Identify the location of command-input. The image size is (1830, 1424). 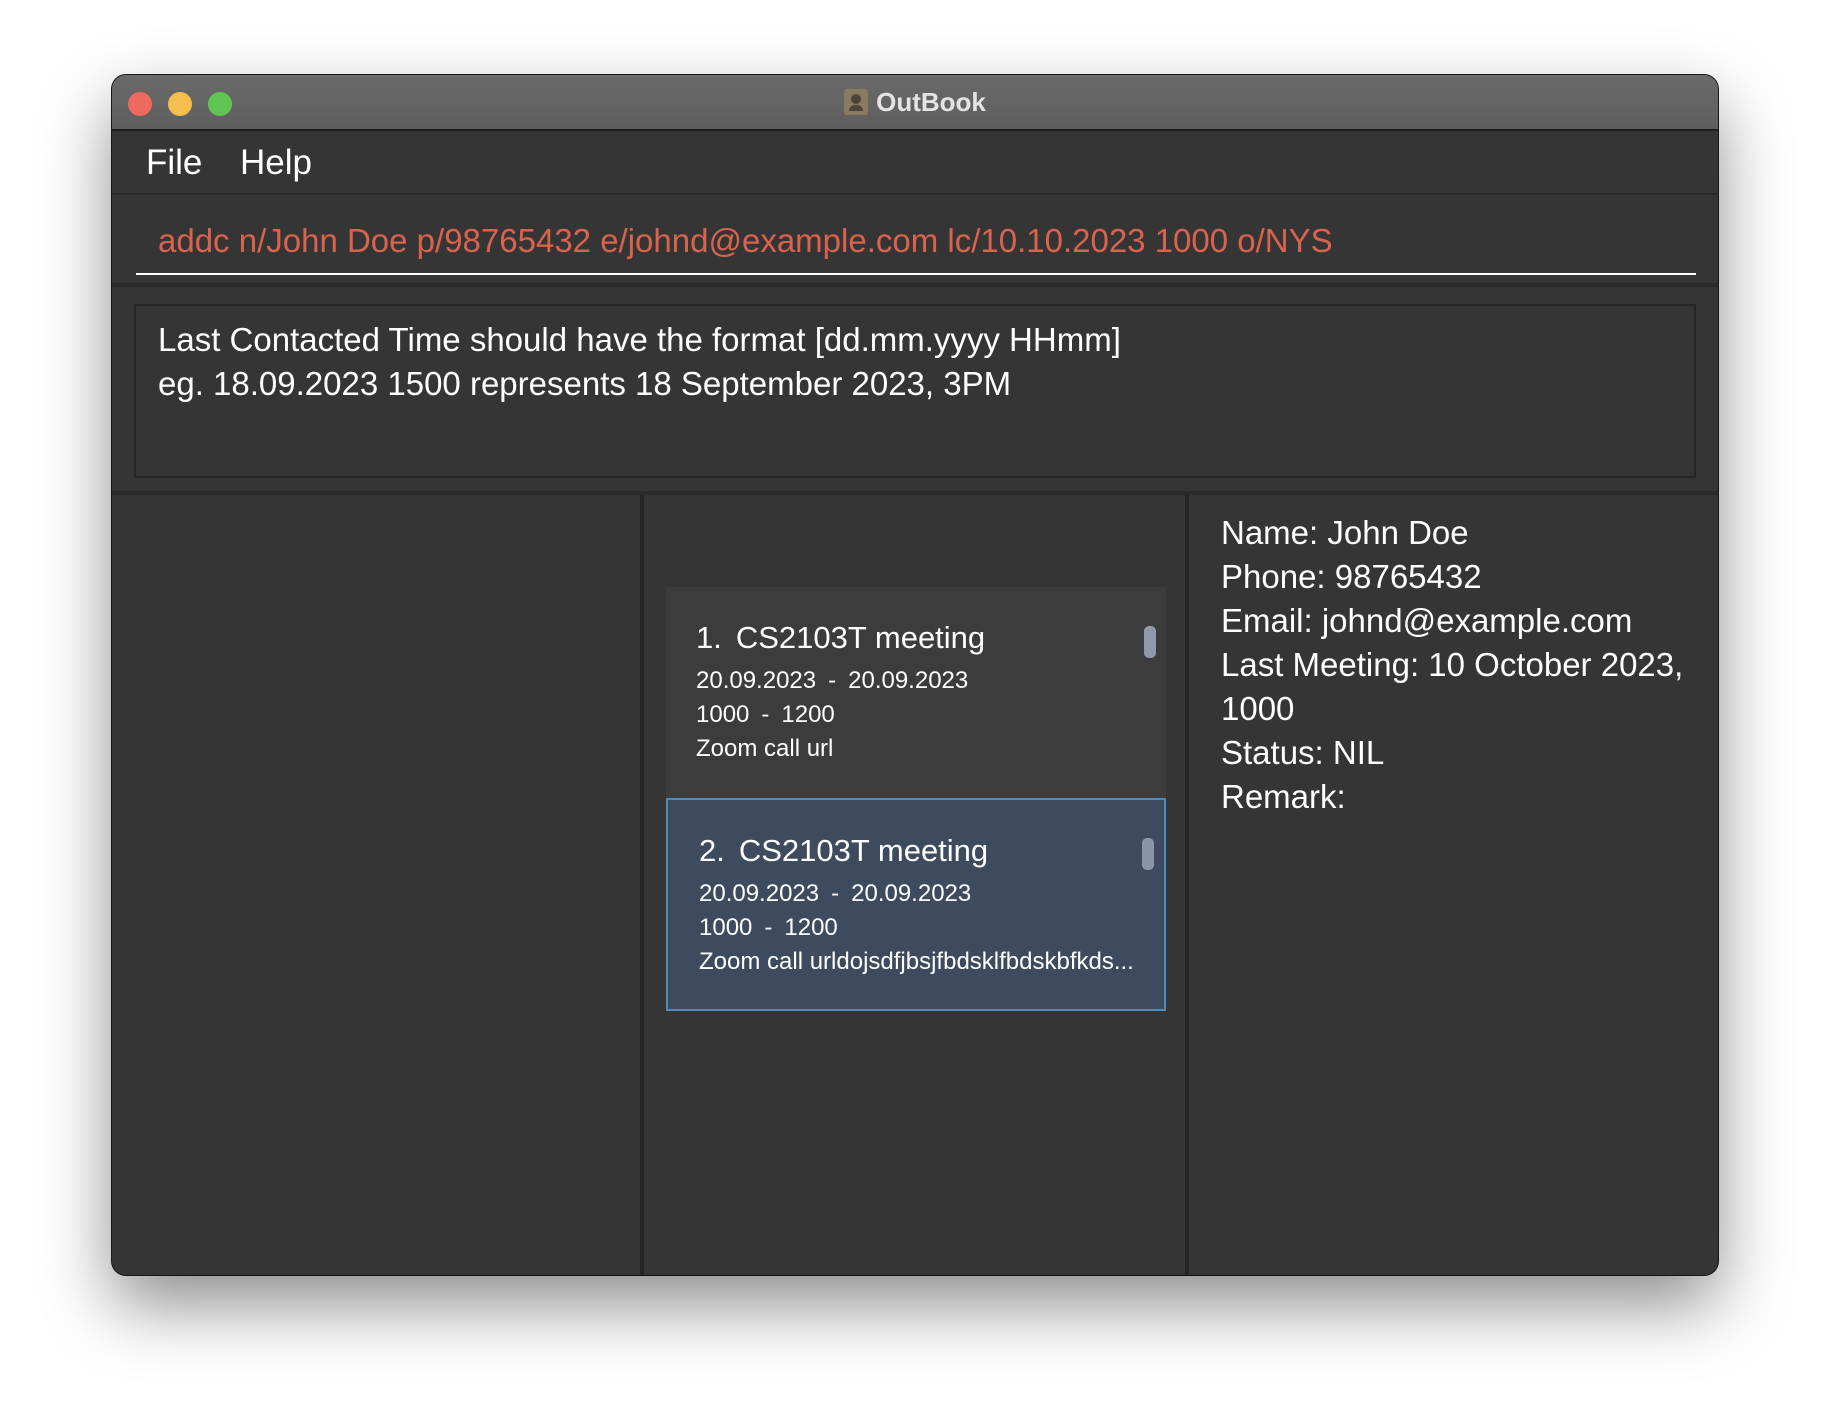
(916, 242).